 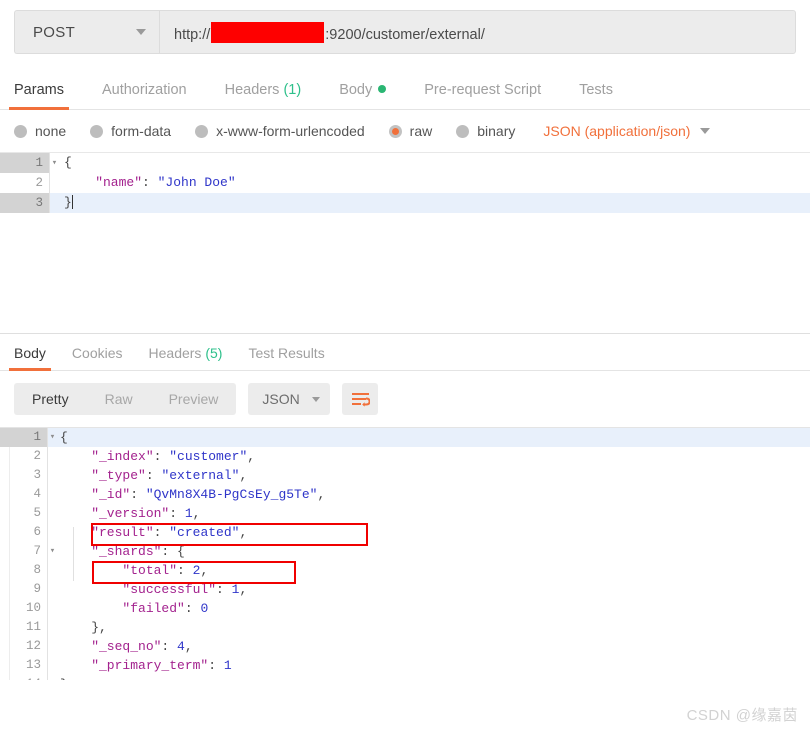 I want to click on line-number: 4, so click(x=24, y=494).